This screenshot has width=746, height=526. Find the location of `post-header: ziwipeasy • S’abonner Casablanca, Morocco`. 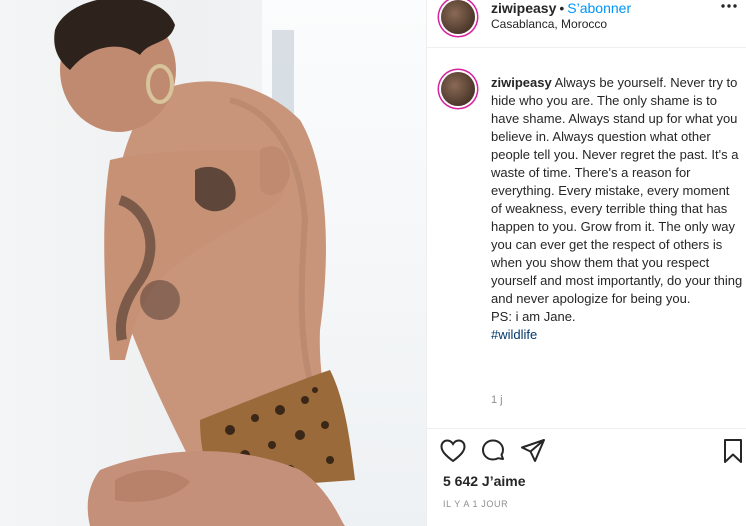

post-header: ziwipeasy • S’abonner Casablanca, Morocco is located at coordinates (586, 24).